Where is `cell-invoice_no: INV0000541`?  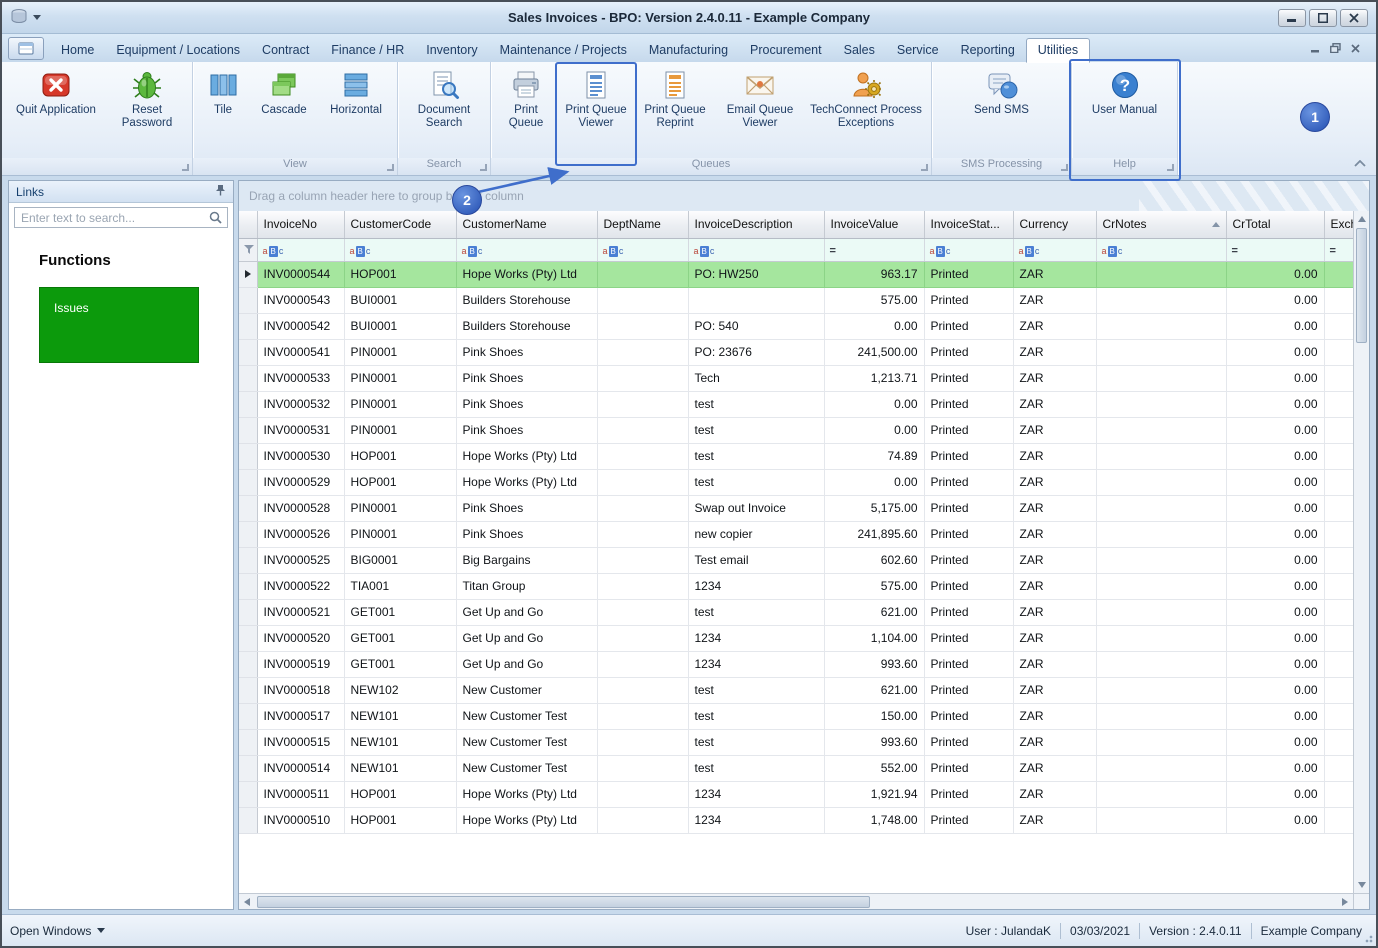 cell-invoice_no: INV0000541 is located at coordinates (301, 352).